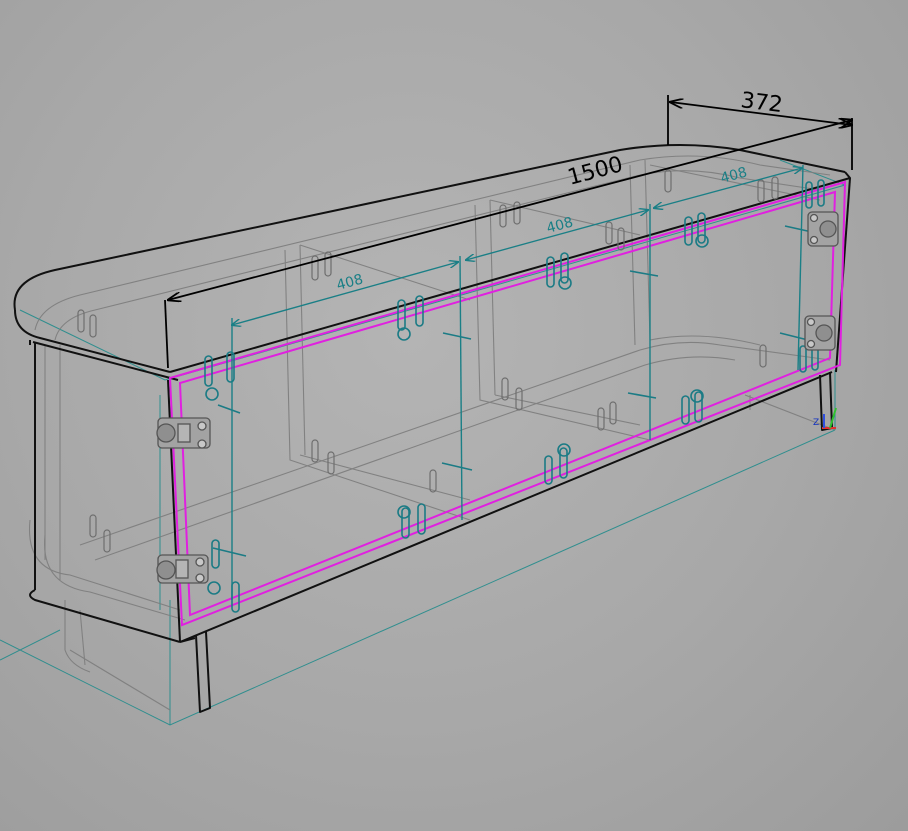  I want to click on hinge-bottom-right, so click(820, 333).